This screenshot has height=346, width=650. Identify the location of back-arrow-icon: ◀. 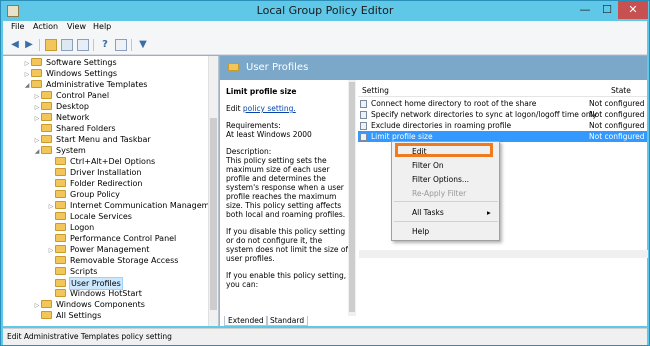
(15, 45).